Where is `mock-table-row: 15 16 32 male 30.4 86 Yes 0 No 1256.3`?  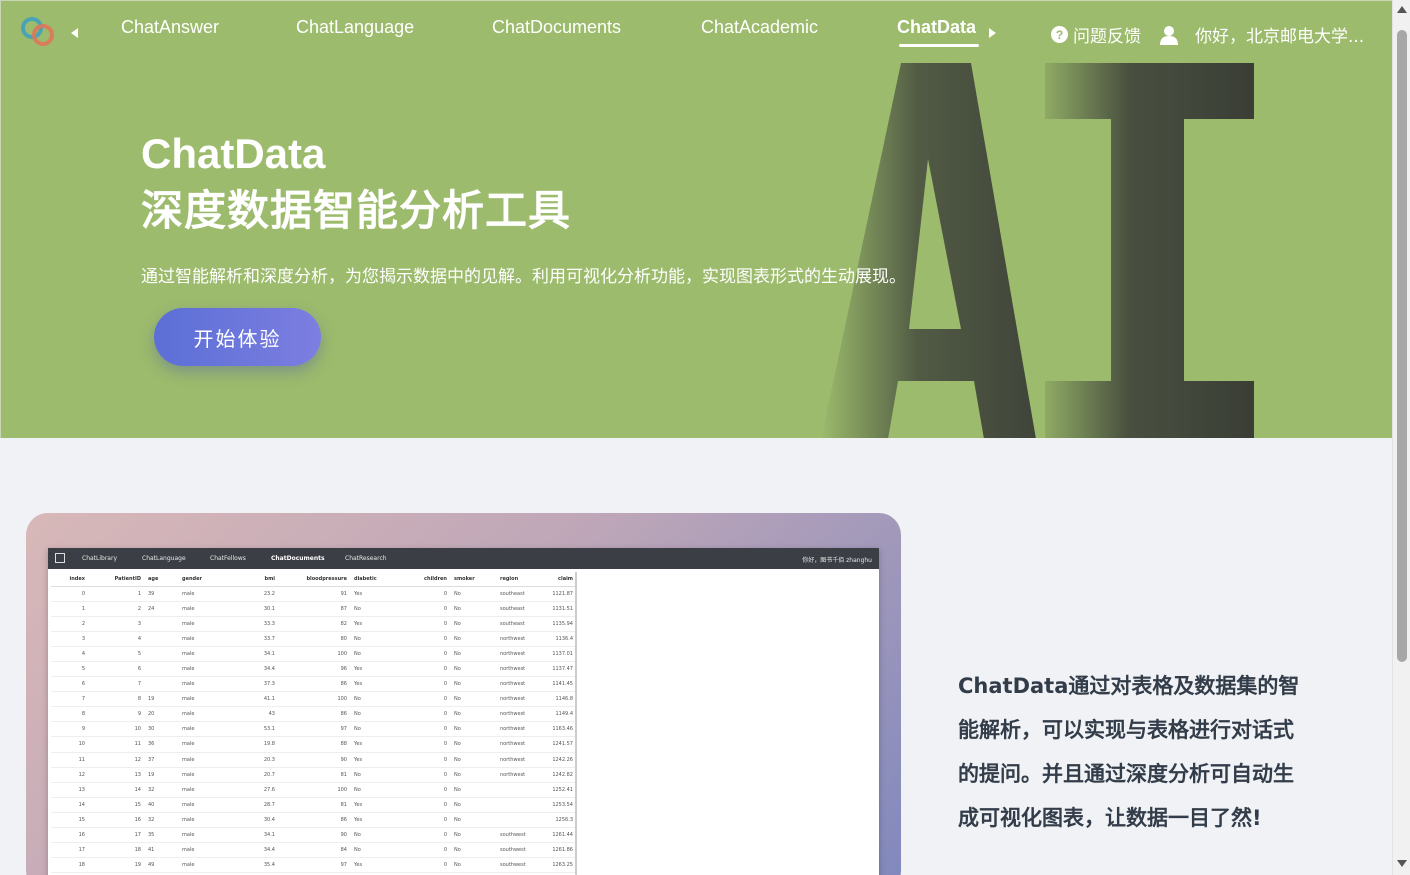 mock-table-row: 15 16 32 male 30.4 86 Yes 0 No 1256.3 is located at coordinates (313, 820).